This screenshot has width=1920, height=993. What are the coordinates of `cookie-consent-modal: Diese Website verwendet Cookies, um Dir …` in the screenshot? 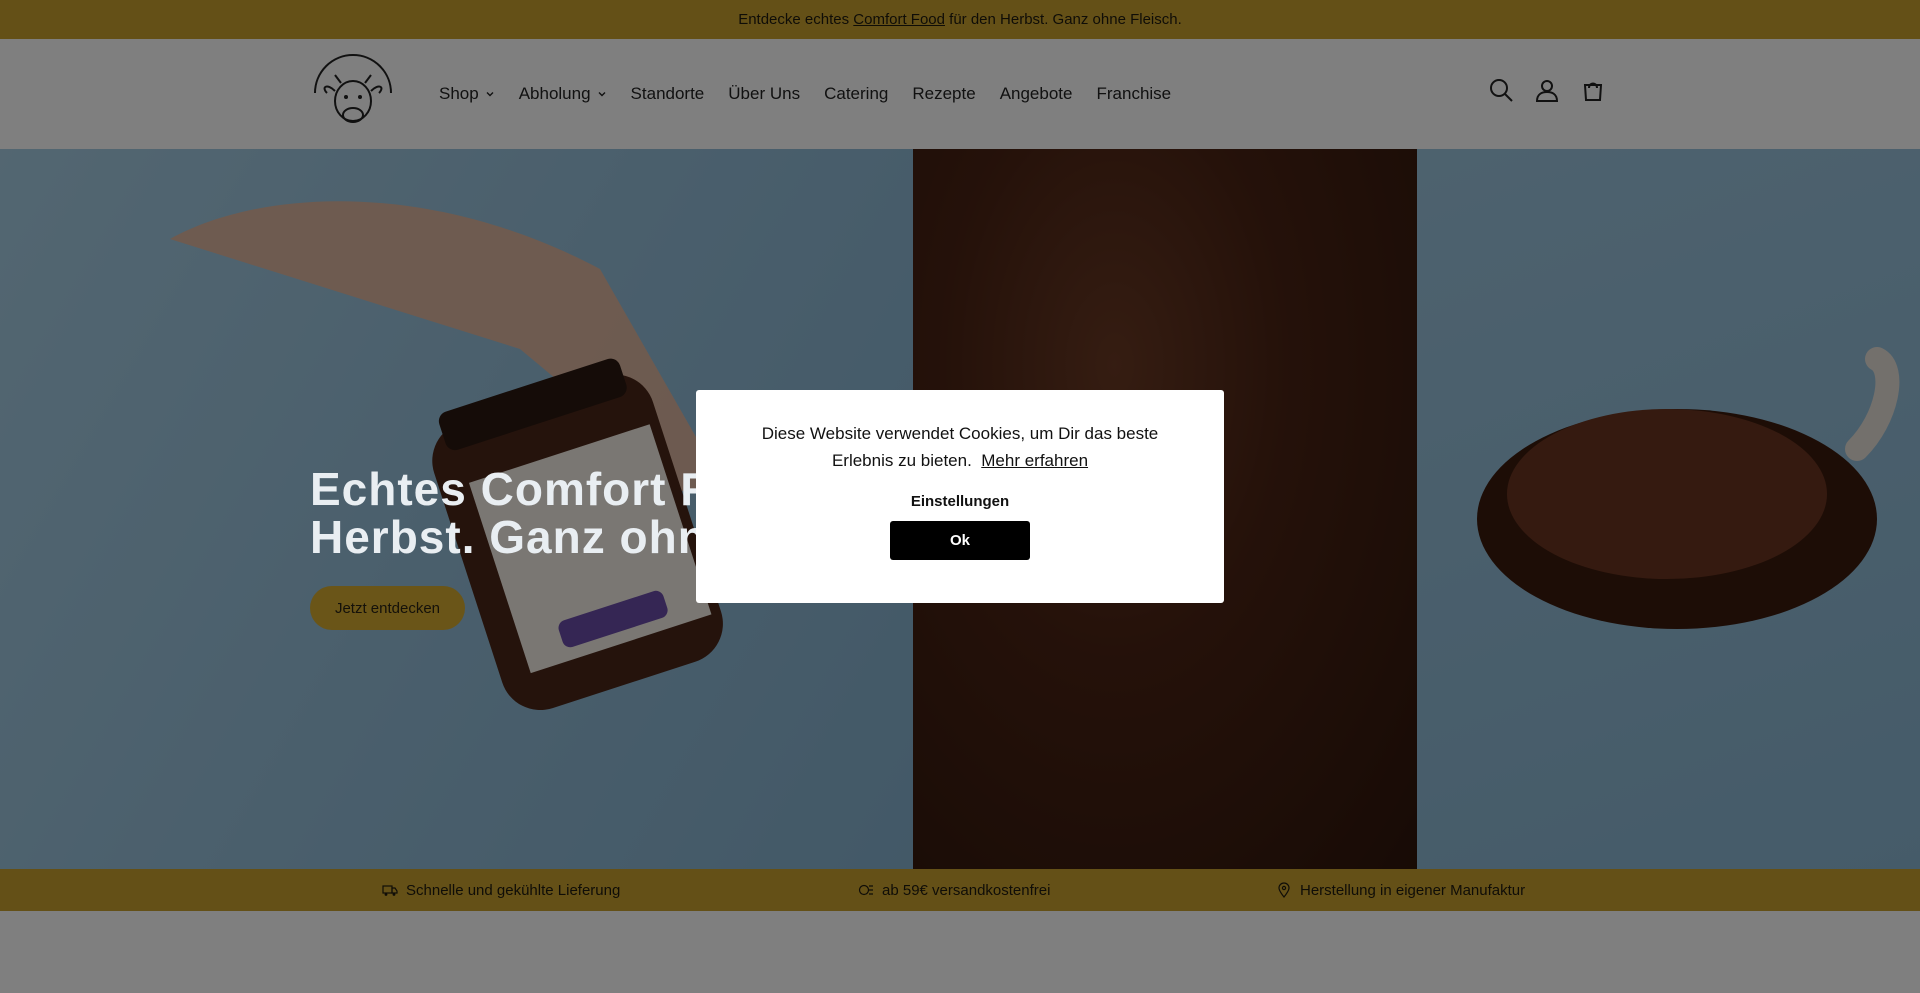 It's located at (960, 496).